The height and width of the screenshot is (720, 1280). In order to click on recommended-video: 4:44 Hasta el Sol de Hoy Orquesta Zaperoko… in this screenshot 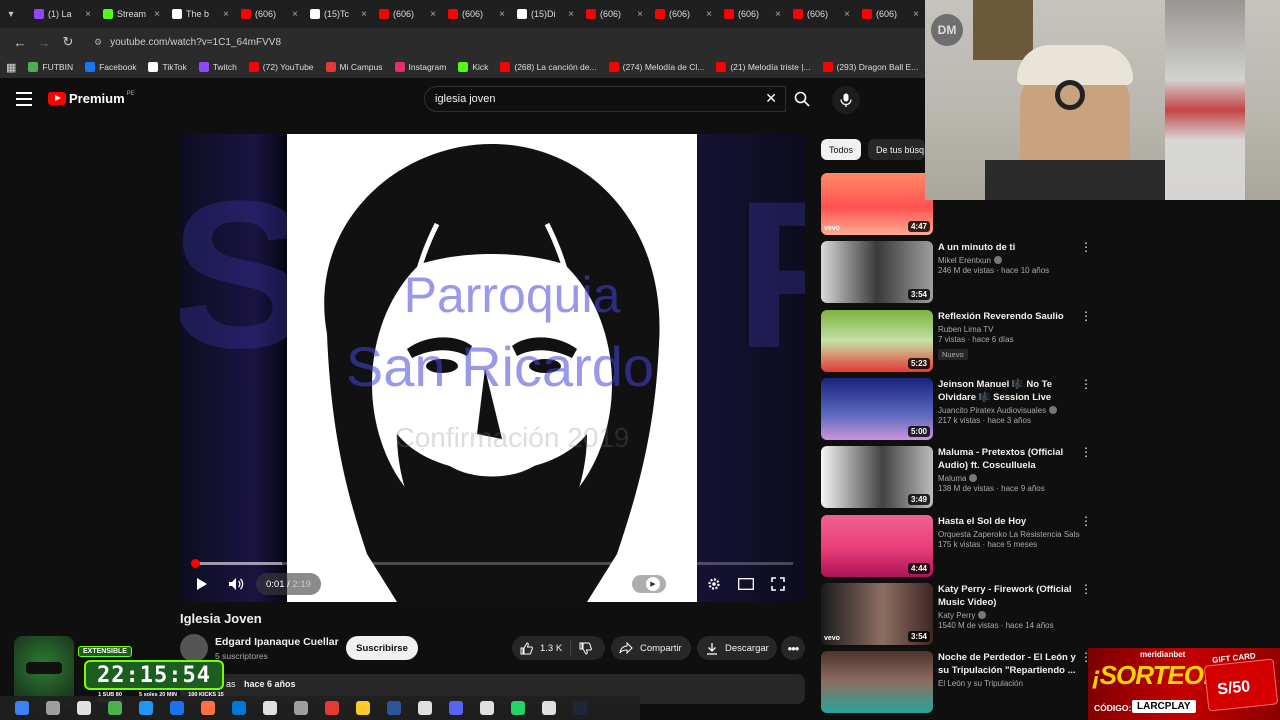, I will do `click(961, 547)`.